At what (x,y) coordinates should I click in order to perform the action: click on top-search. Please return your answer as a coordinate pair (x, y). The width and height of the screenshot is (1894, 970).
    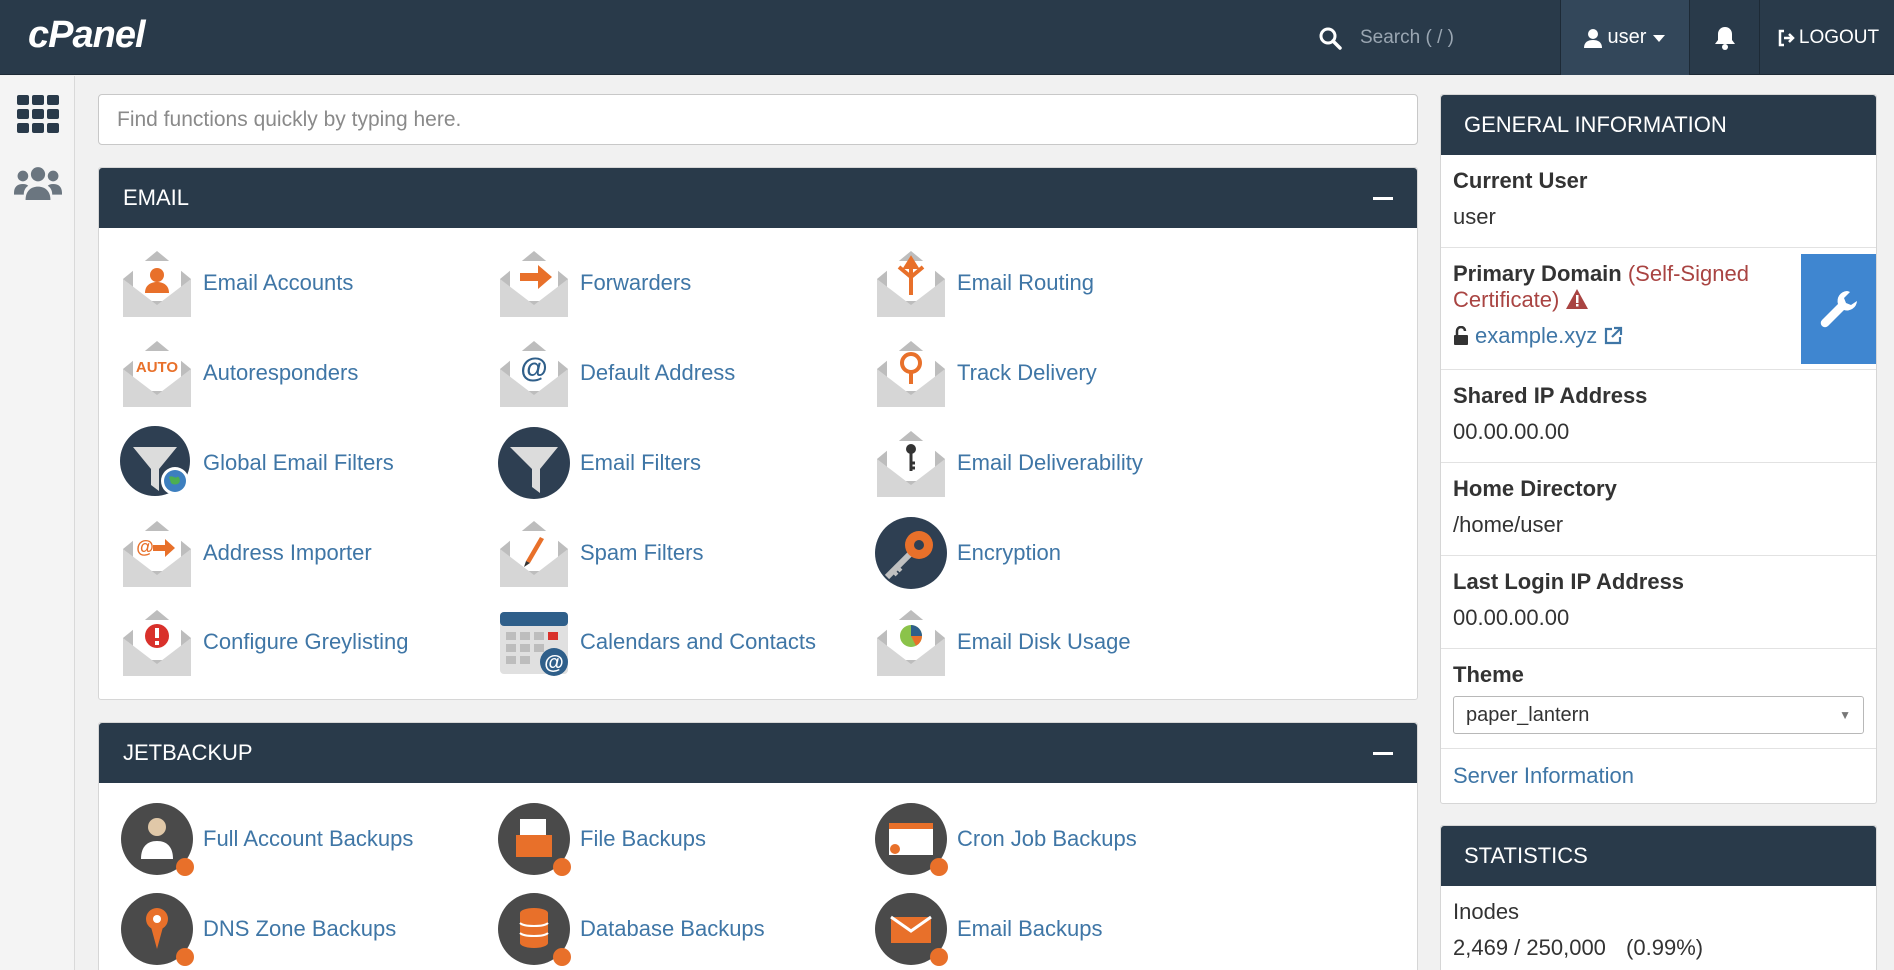
    Looking at the image, I should click on (1438, 37).